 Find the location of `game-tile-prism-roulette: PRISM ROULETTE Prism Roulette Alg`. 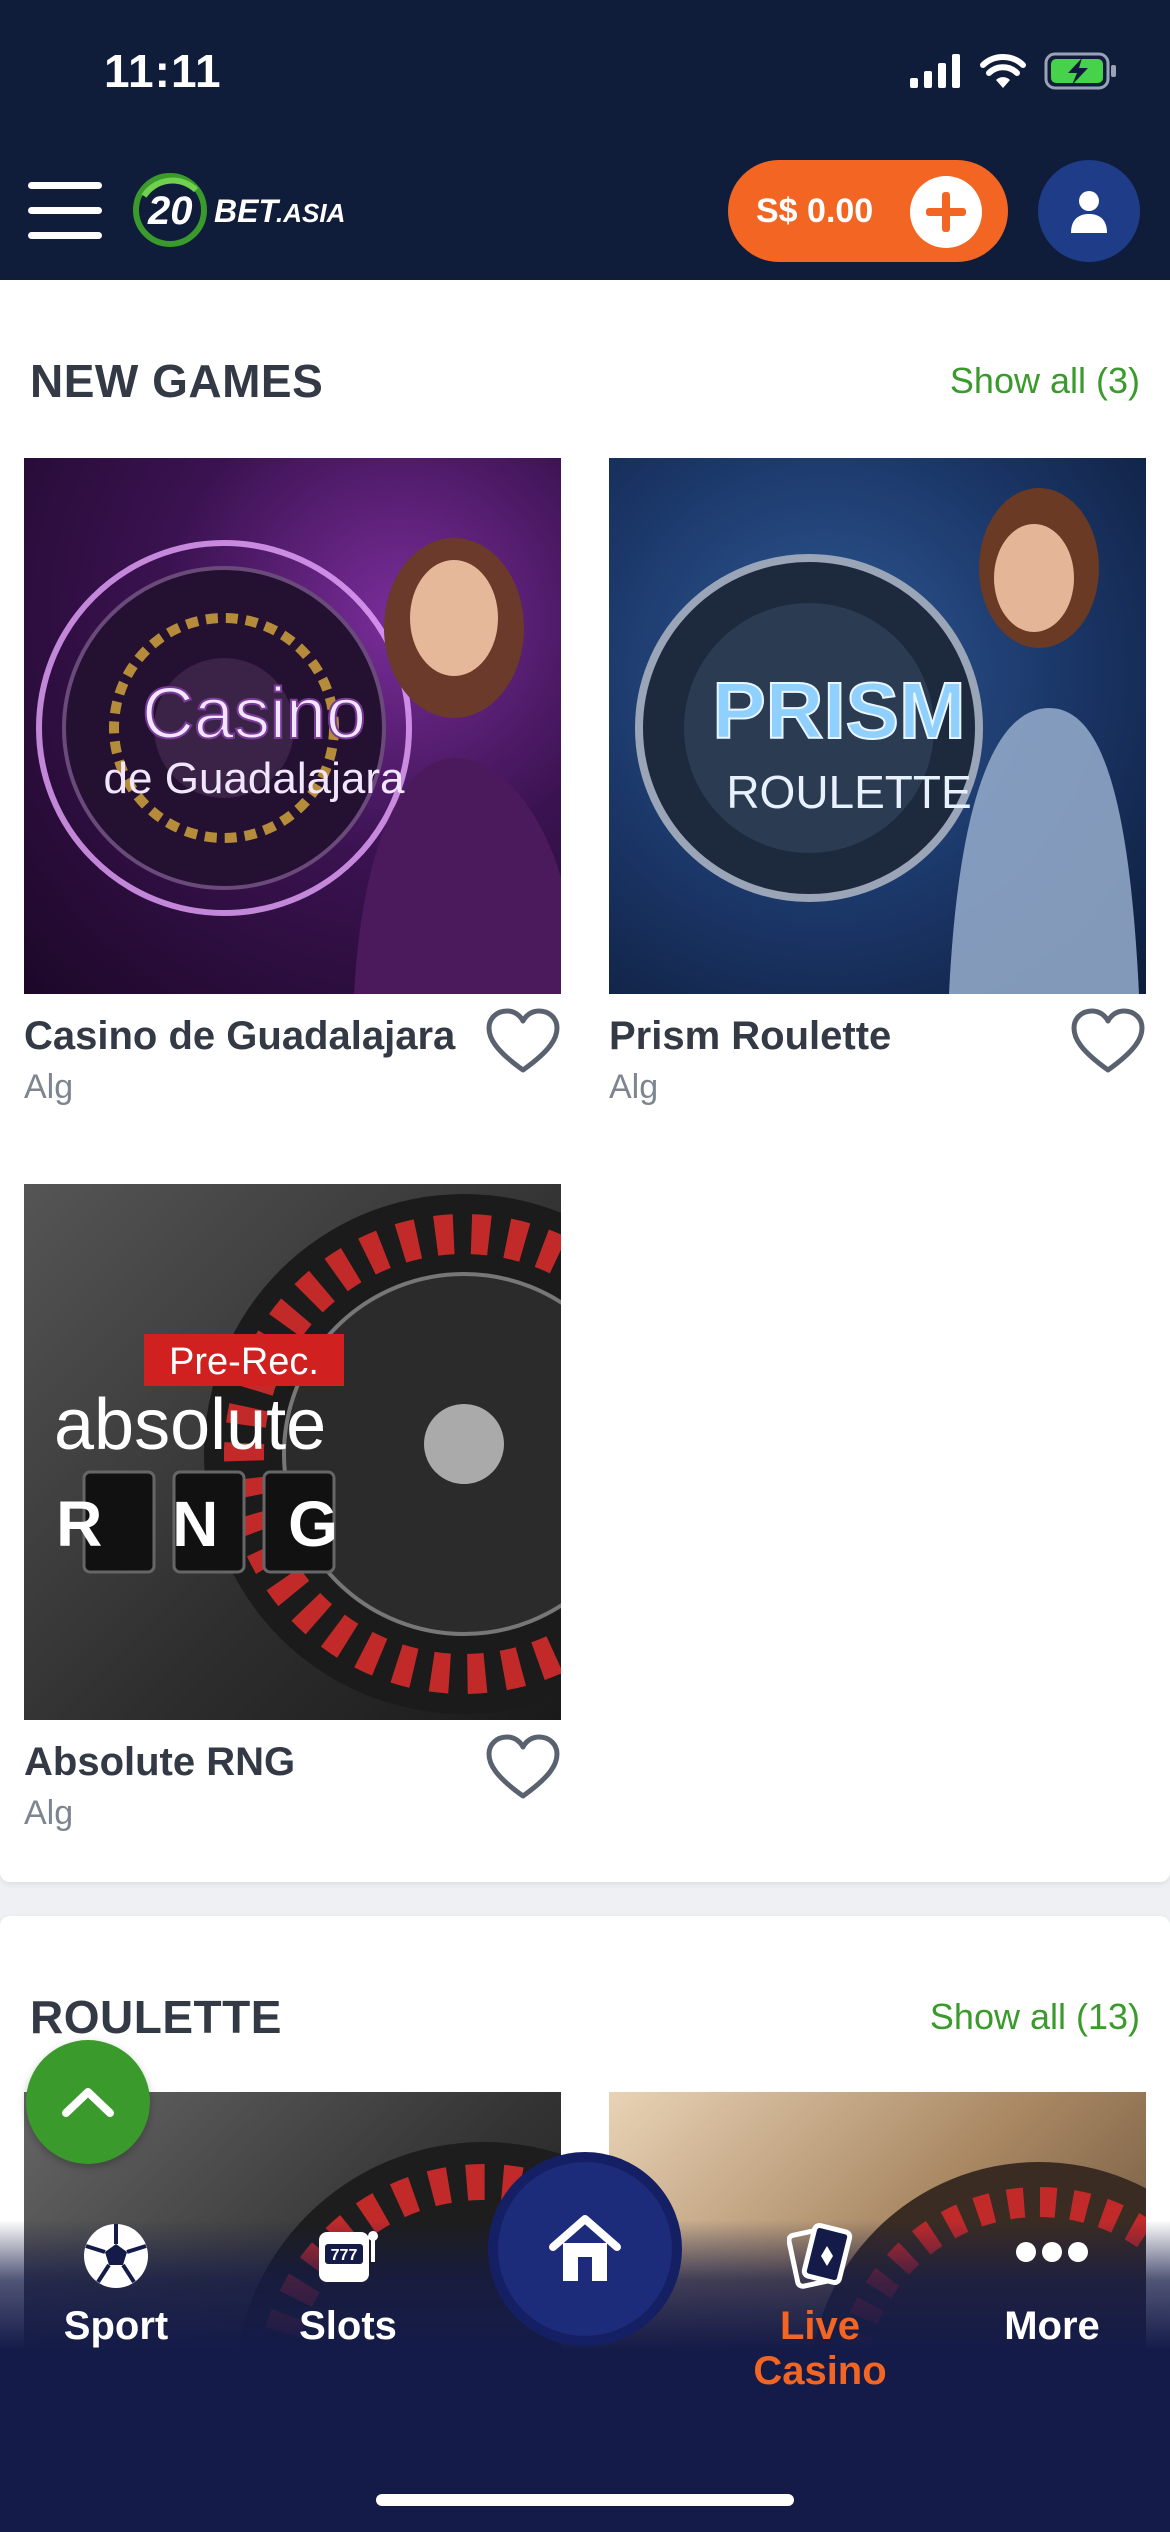

game-tile-prism-roulette: PRISM ROULETTE Prism Roulette Alg is located at coordinates (877, 788).